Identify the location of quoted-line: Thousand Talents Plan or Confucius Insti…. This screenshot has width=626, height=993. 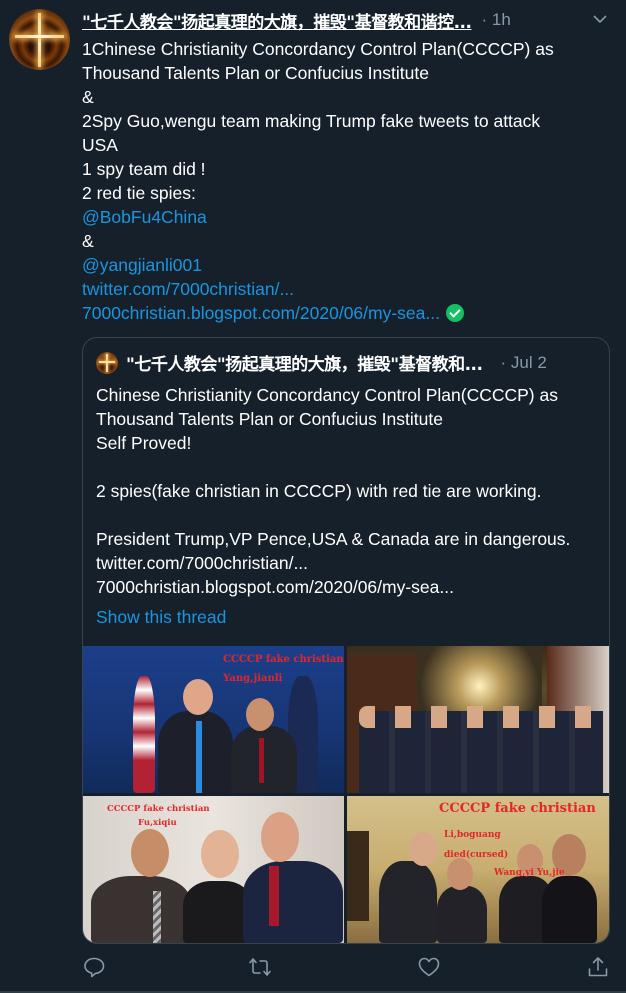
(269, 419).